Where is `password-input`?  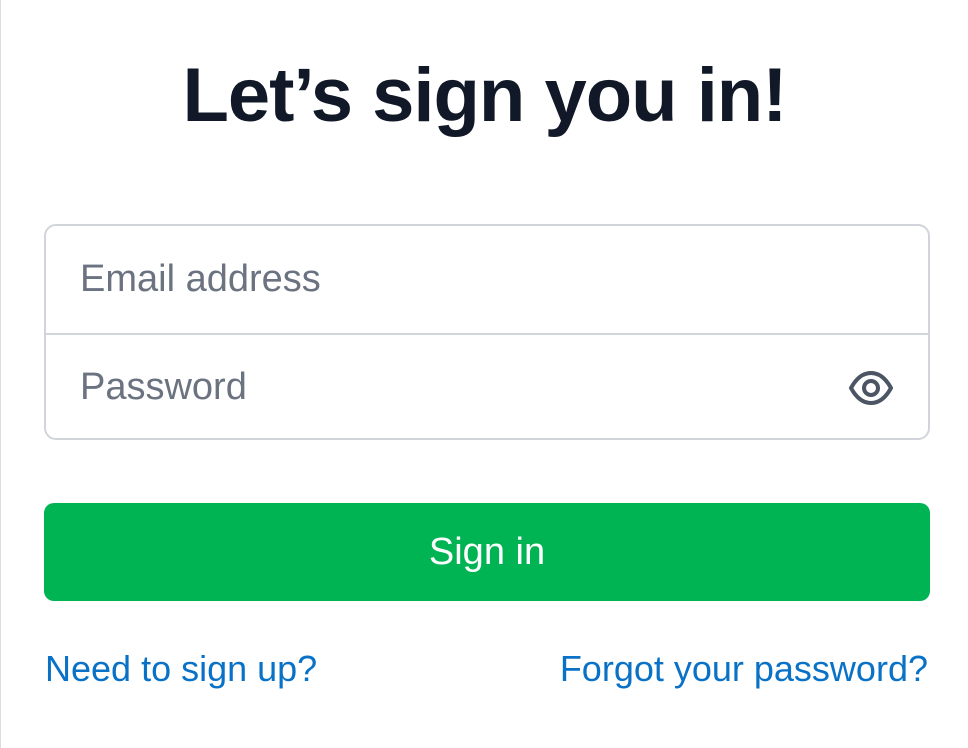 password-input is located at coordinates (487, 386).